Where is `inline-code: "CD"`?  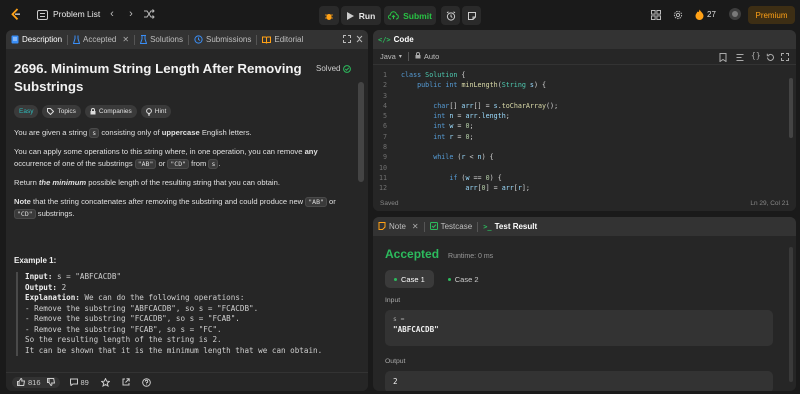
inline-code: "CD" is located at coordinates (25, 214).